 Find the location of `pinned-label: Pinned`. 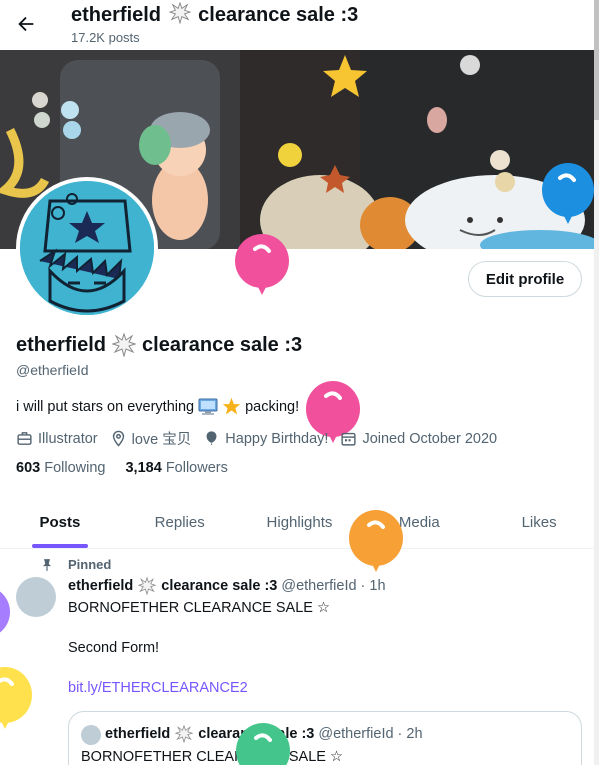

pinned-label: Pinned is located at coordinates (75, 564).